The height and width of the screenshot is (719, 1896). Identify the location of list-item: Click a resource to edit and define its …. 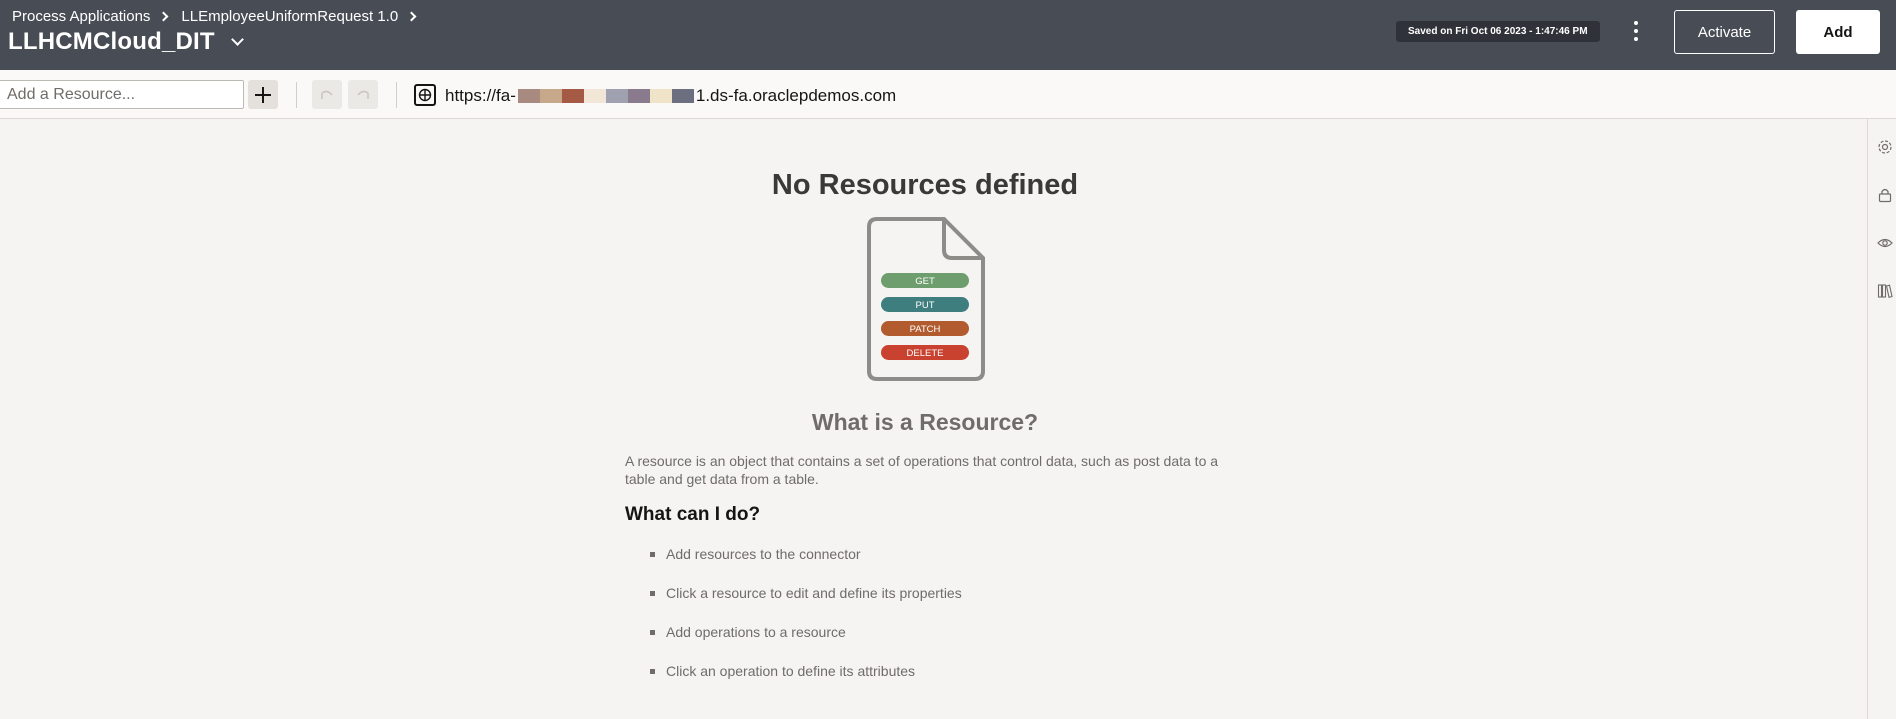
(806, 604).